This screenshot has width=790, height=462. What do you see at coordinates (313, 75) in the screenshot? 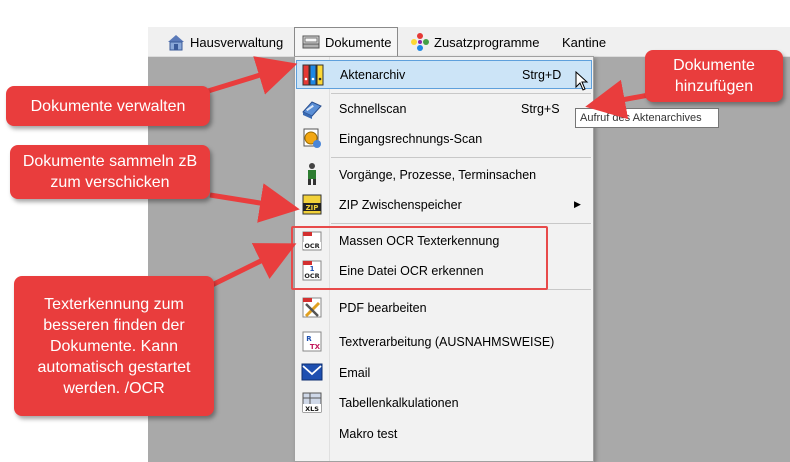
I see `binders-icon` at bounding box center [313, 75].